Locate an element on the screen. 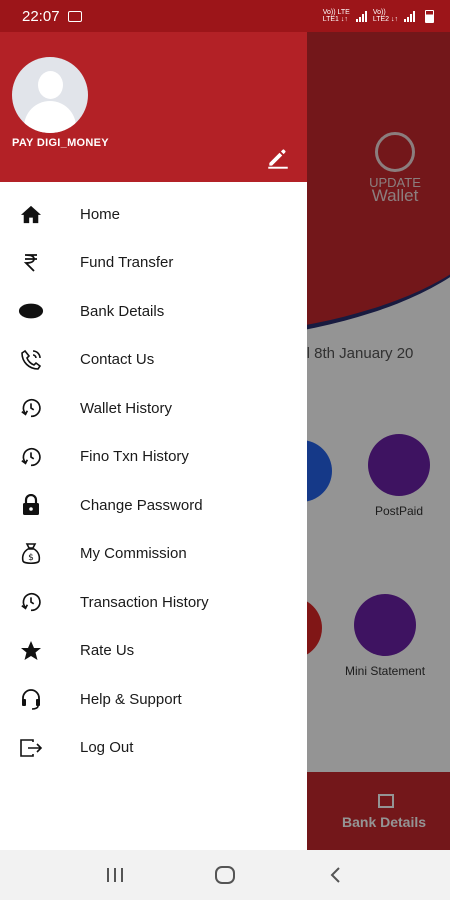  pencil-icon is located at coordinates (278, 159).